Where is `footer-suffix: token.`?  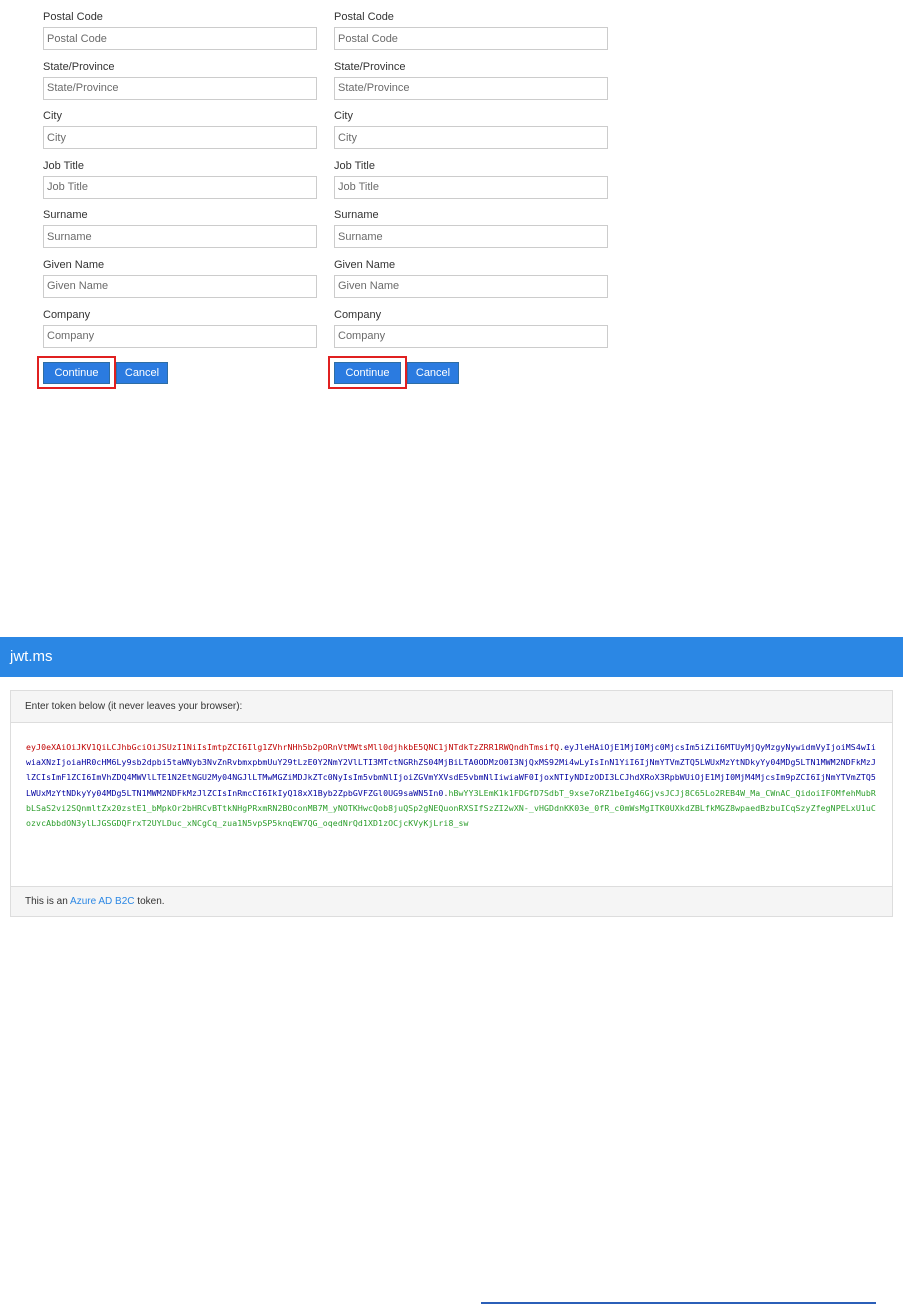 footer-suffix: token. is located at coordinates (149, 901).